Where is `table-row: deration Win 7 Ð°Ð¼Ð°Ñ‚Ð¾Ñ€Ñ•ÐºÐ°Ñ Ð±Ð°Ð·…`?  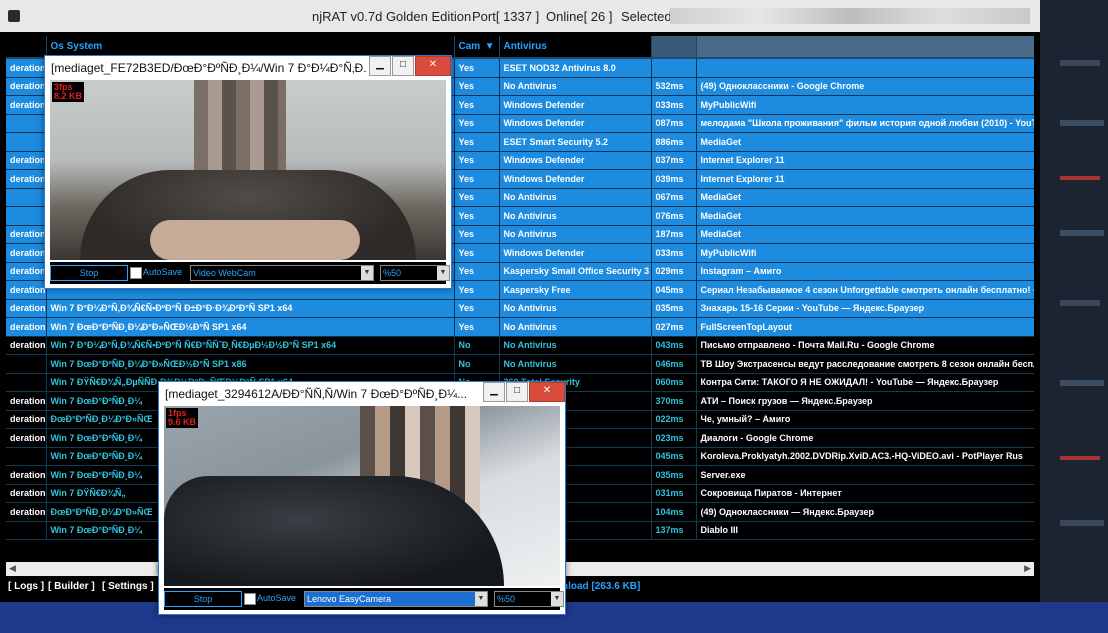 table-row: deration Win 7 Ð°Ð¼Ð°Ñ‚Ð¾Ñ€Ñ•ÐºÐ°Ñ Ð±Ð°Ð·… is located at coordinates (520, 308).